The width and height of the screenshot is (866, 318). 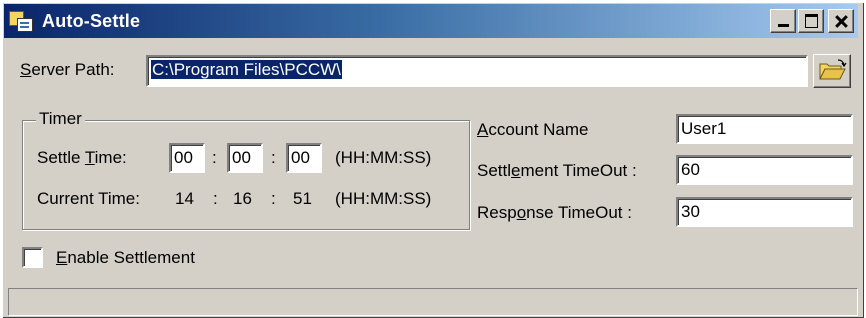 What do you see at coordinates (477, 71) in the screenshot?
I see `server-path-input: C:\Program Files\PCCW\` at bounding box center [477, 71].